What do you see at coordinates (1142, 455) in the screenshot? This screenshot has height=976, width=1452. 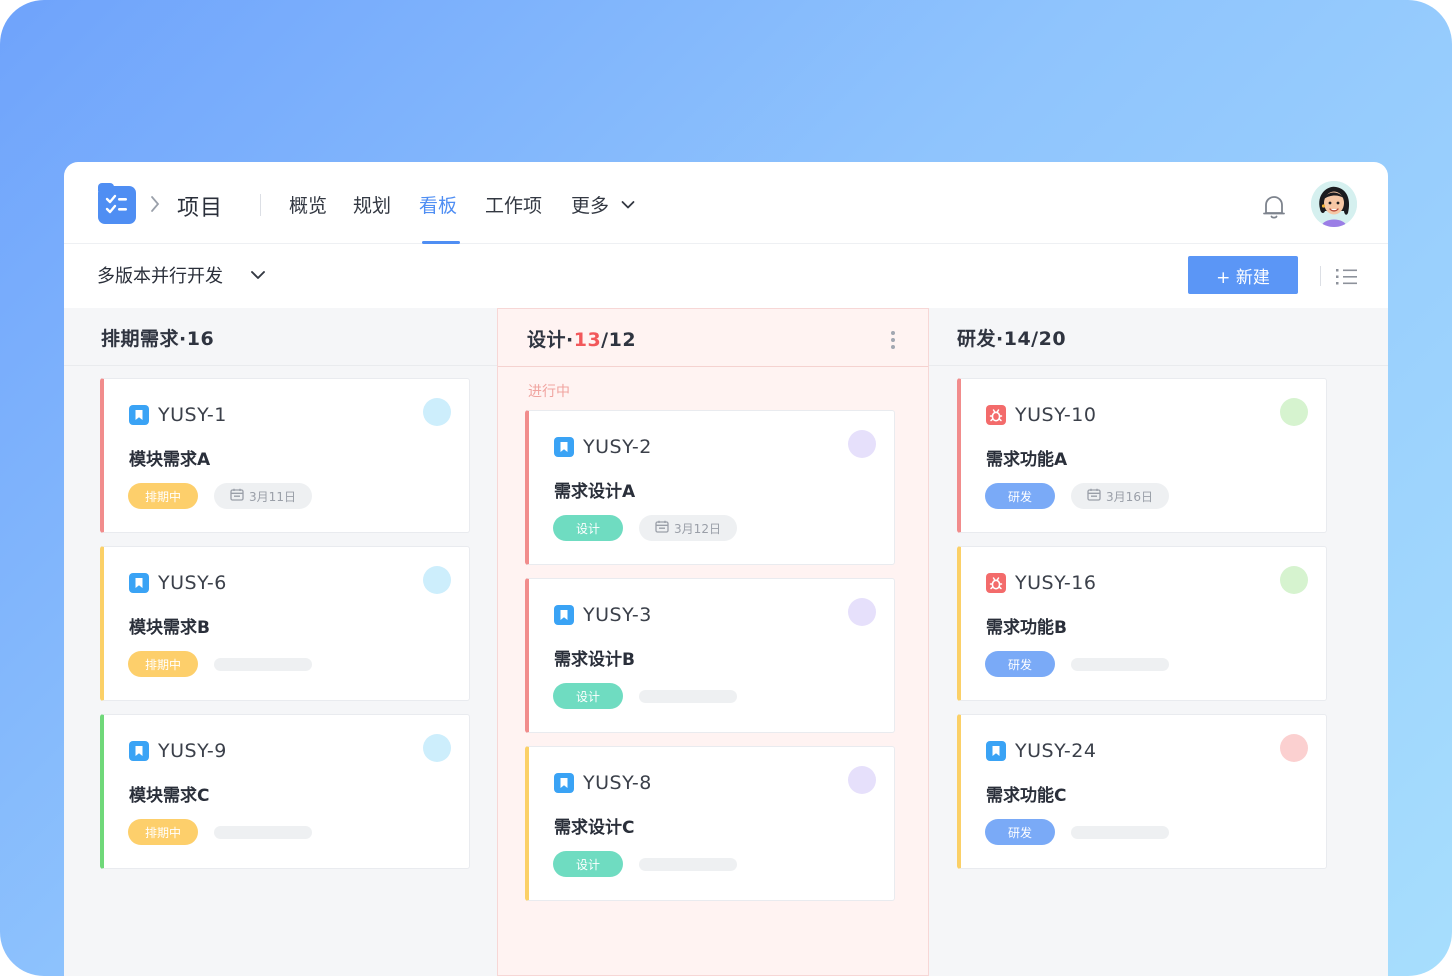 I see `kanban-card: YUSY-10 需求功能A 研发 3月16日` at bounding box center [1142, 455].